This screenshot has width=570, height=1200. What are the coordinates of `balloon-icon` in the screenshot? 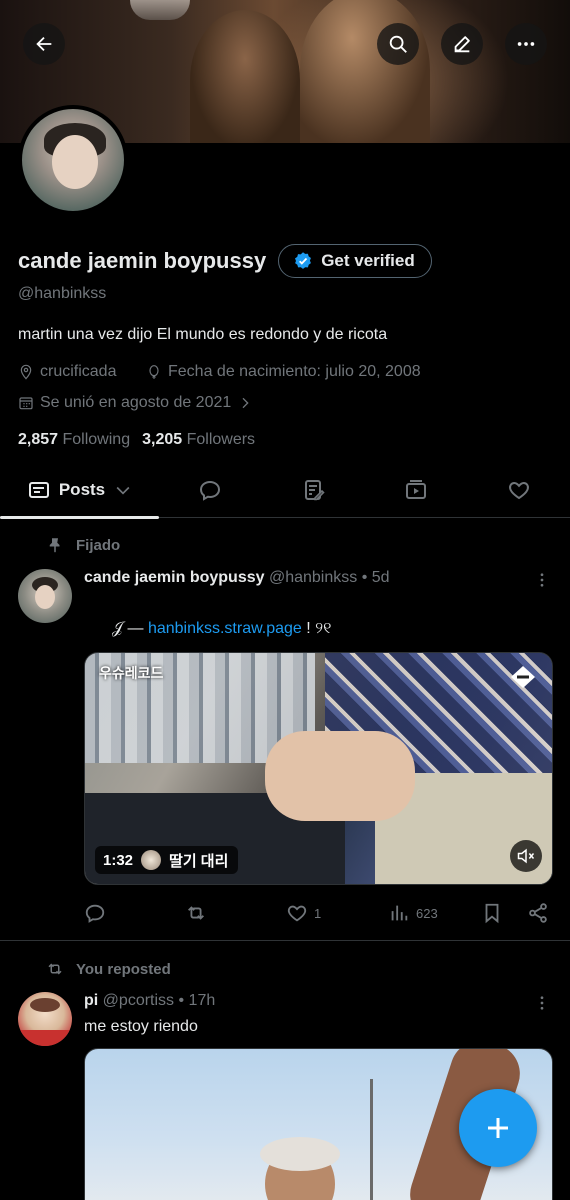 It's located at (154, 372).